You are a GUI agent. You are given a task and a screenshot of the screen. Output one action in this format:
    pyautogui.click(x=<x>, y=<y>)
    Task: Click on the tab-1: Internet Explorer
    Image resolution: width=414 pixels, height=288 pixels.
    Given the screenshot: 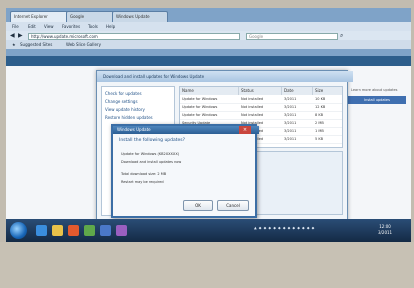 What is the action you would take?
    pyautogui.click(x=39, y=16)
    